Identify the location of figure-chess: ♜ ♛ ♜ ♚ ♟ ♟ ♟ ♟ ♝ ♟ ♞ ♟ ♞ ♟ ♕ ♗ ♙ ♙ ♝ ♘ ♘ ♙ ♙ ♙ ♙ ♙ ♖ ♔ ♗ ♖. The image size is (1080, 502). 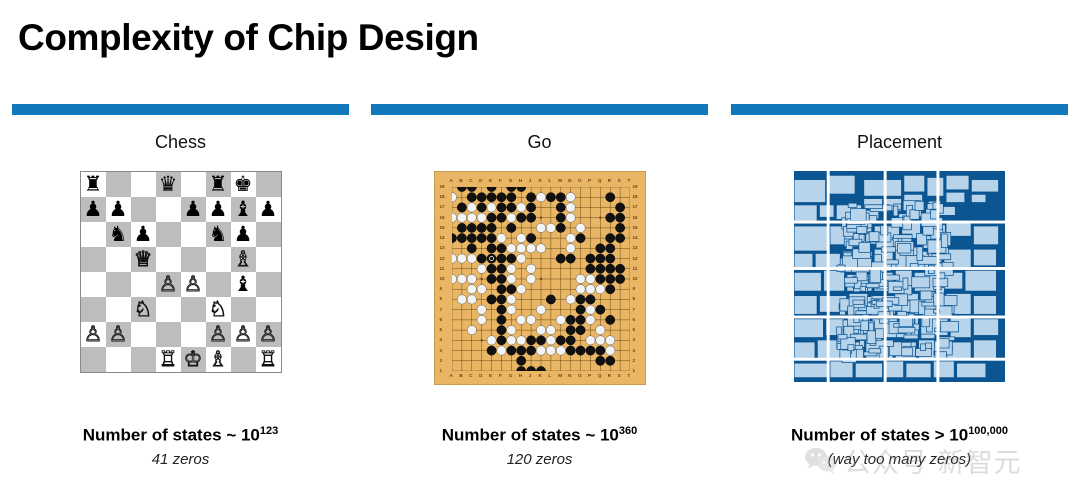
(180, 272).